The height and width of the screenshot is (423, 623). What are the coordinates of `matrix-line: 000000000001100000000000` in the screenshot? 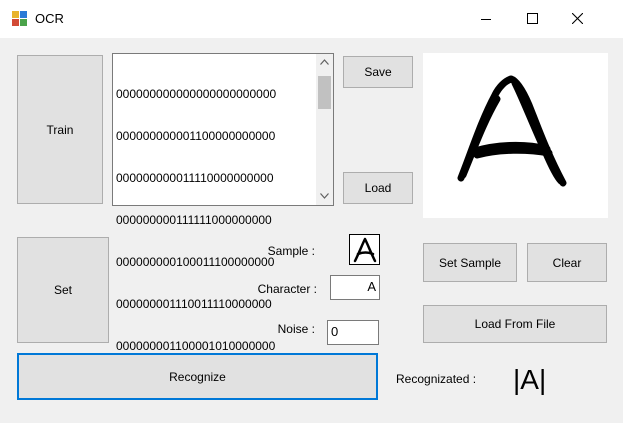 It's located at (196, 136).